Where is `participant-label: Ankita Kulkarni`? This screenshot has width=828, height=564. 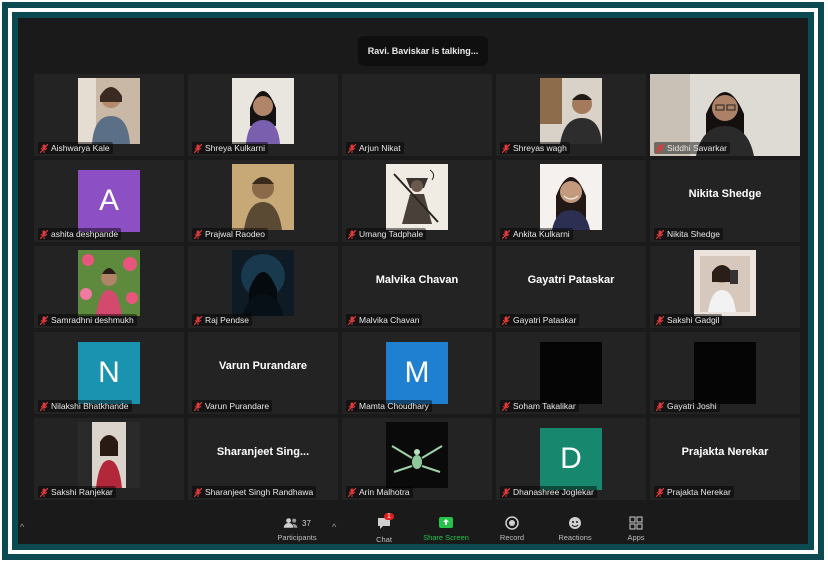 participant-label: Ankita Kulkarni is located at coordinates (536, 234).